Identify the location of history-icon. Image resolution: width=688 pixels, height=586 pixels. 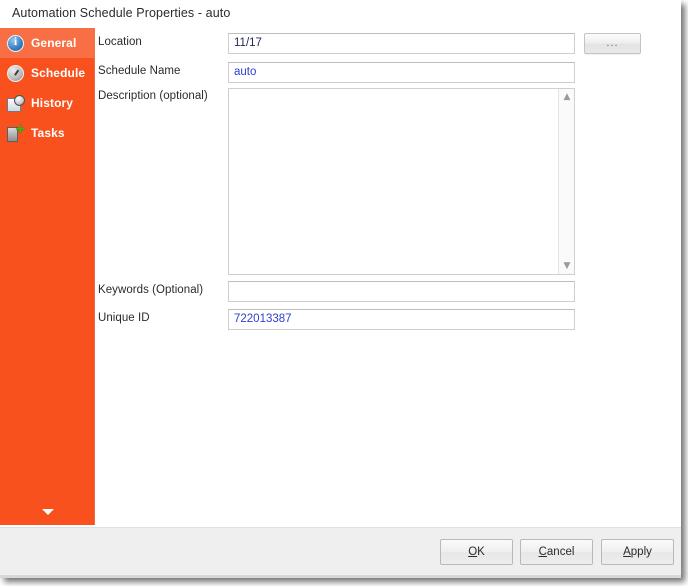
(16, 103).